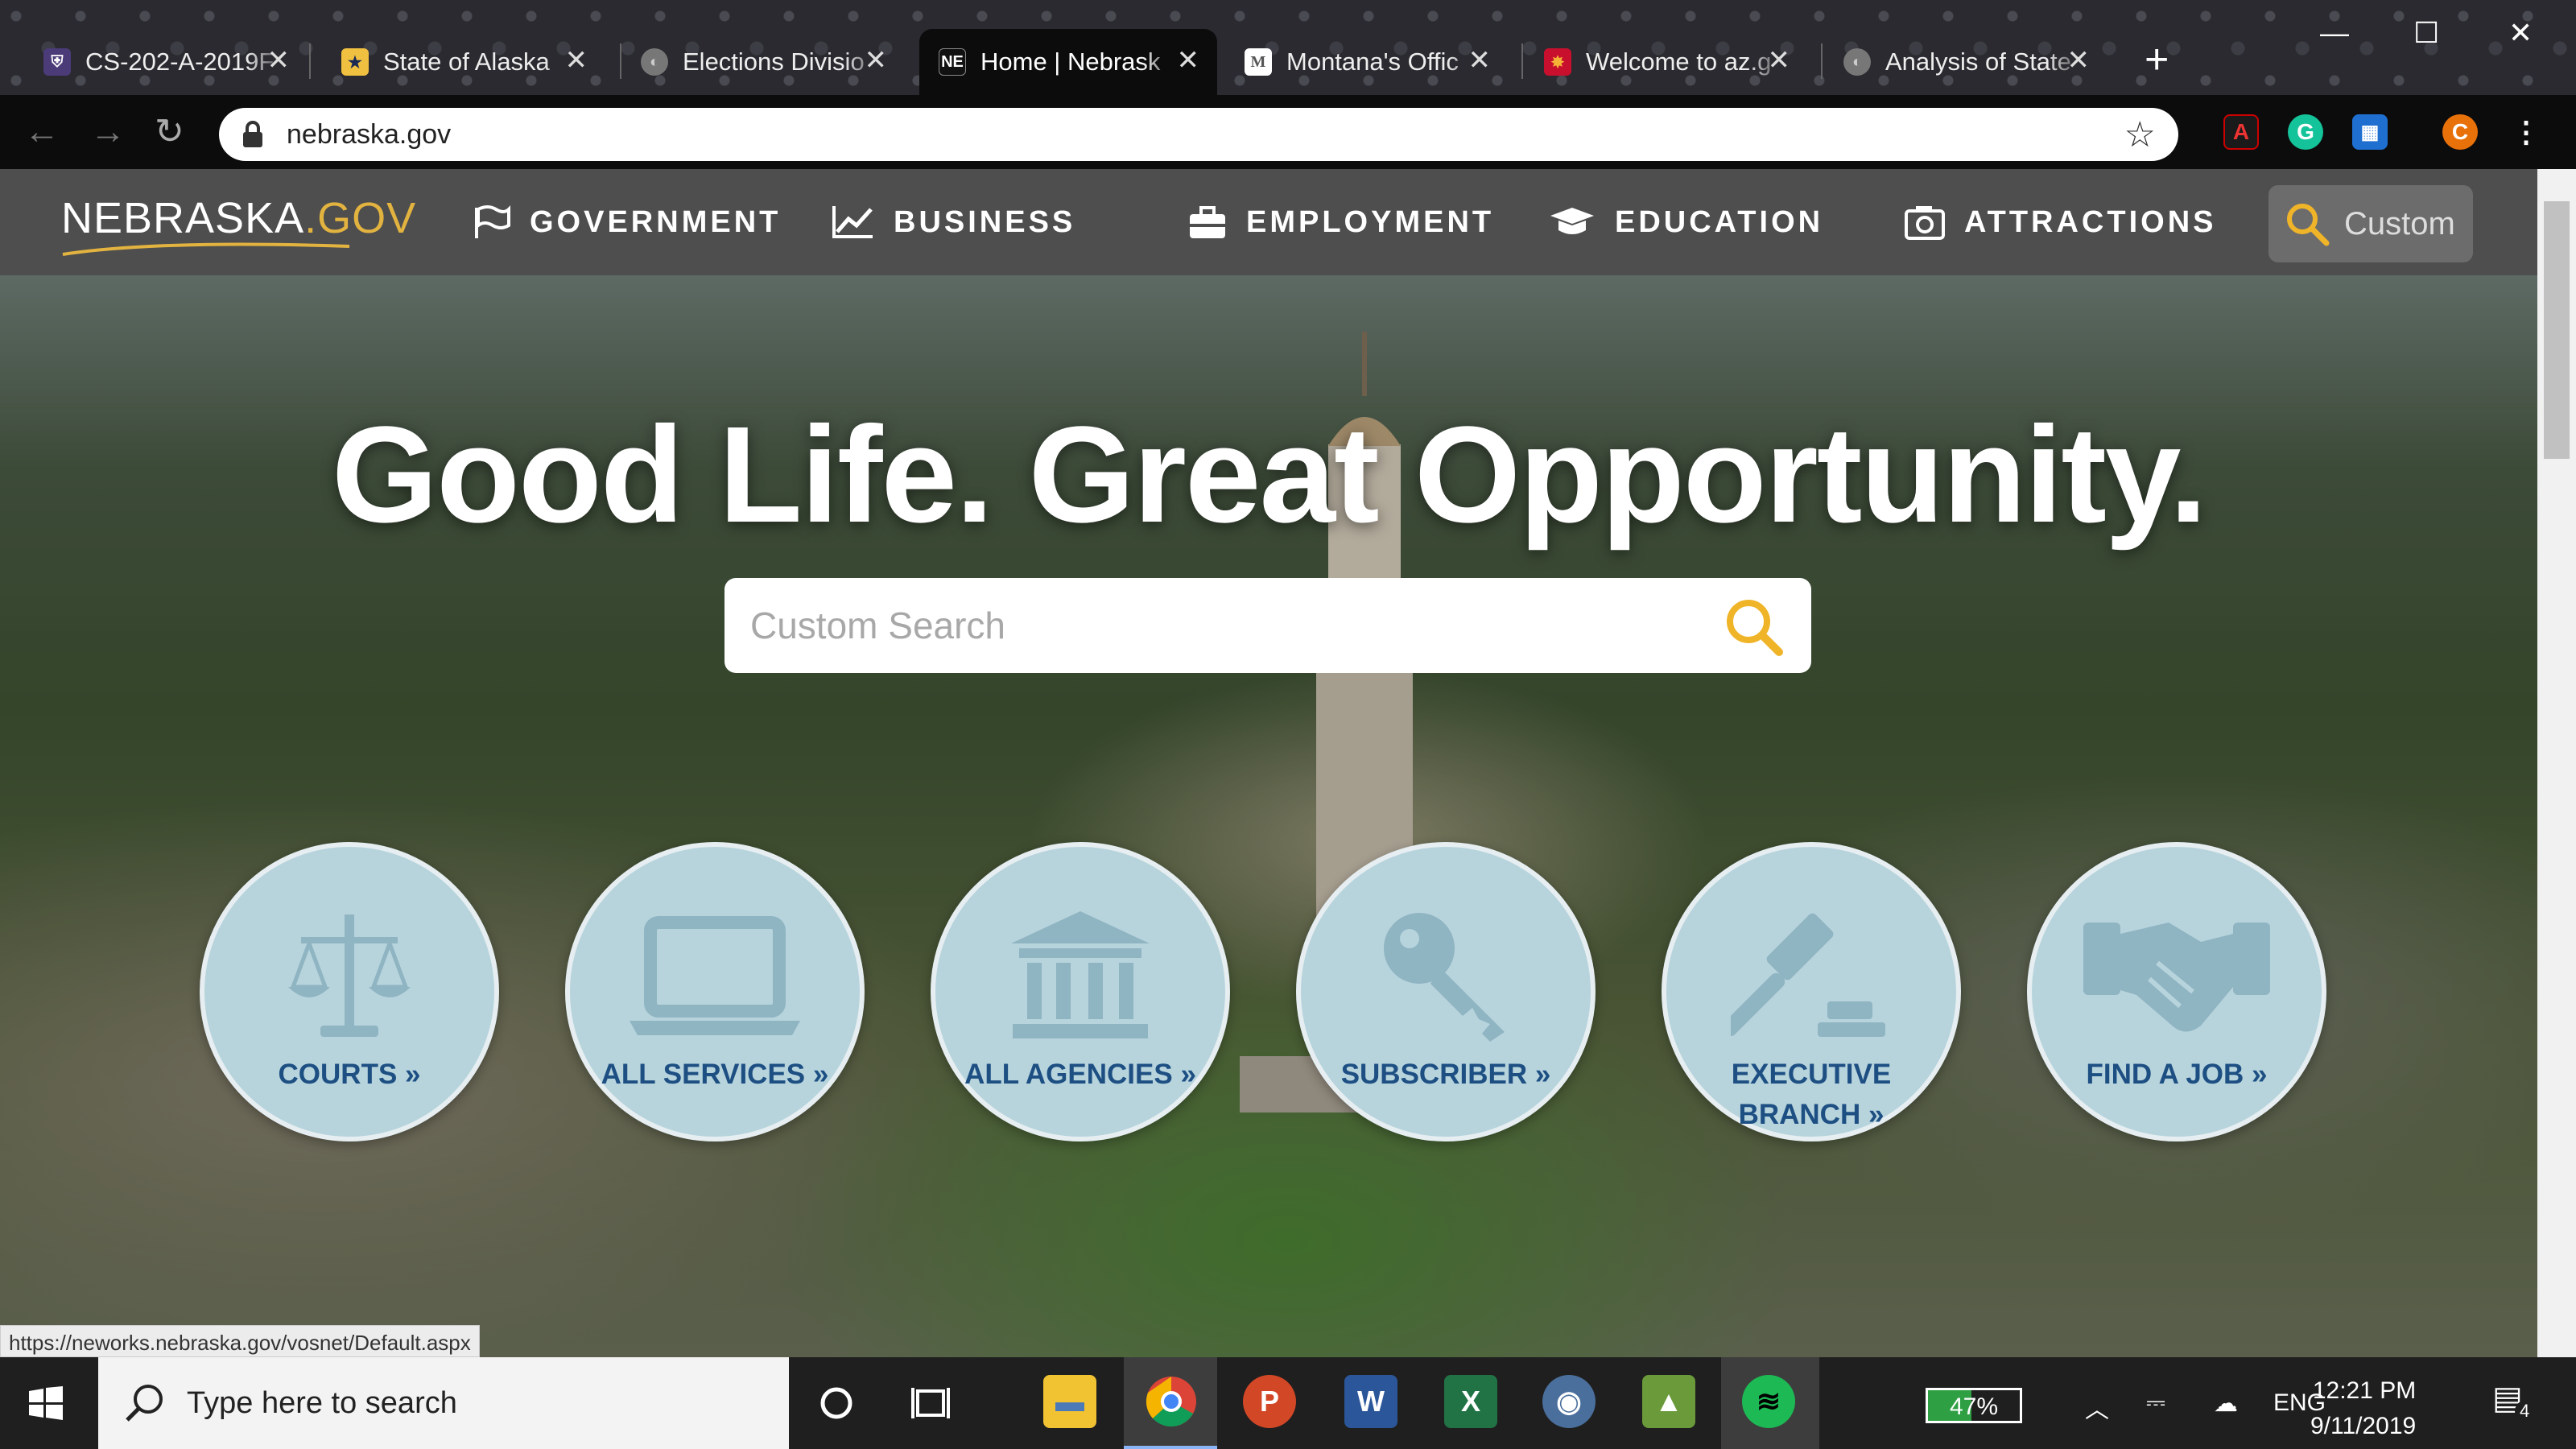 The image size is (2576, 1449). What do you see at coordinates (930, 1403) in the screenshot?
I see `task-view-icon` at bounding box center [930, 1403].